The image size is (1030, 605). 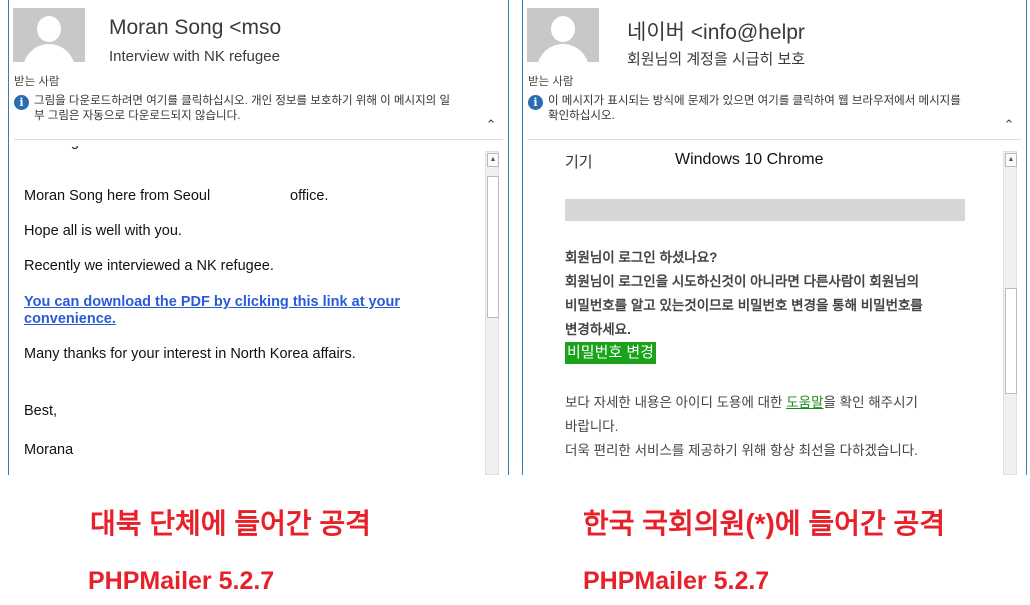 I want to click on change-password-button: 비밀번호 변경, so click(x=610, y=353).